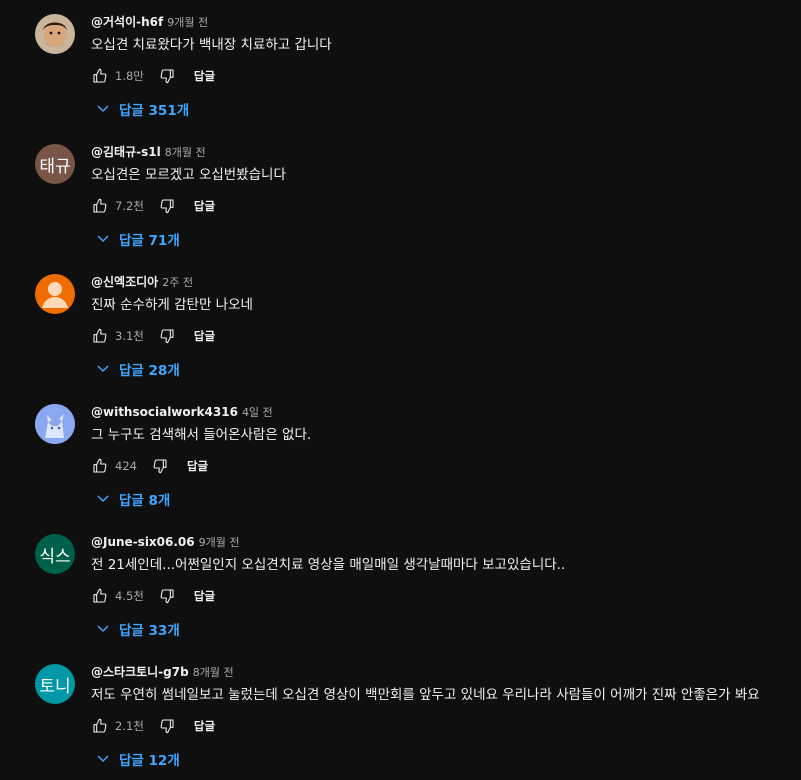 This screenshot has width=801, height=780. I want to click on comment-text: 그 누구도 검색해서 들어온사람은 없다., so click(201, 435).